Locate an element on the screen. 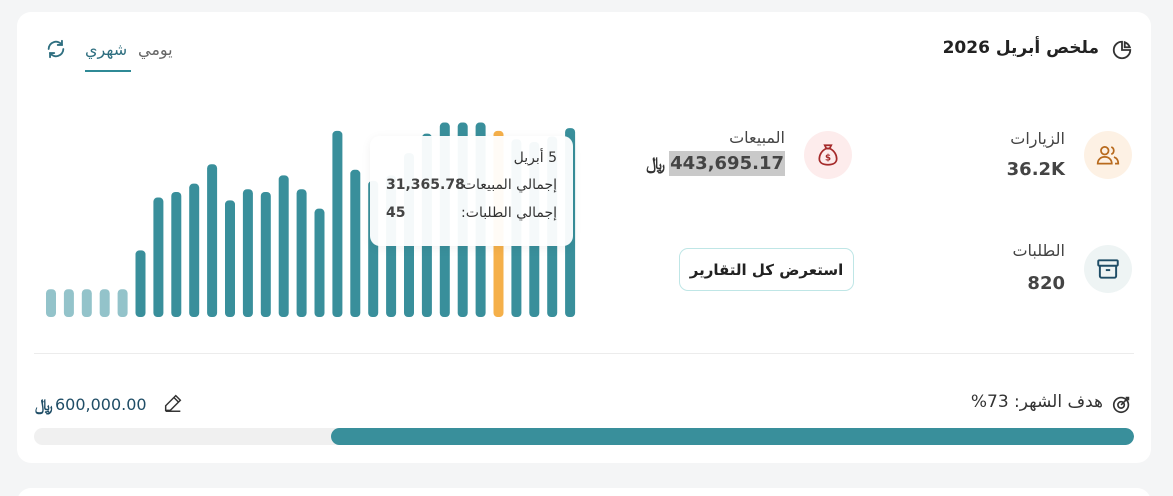  tab-monthly: شهري is located at coordinates (106, 49).